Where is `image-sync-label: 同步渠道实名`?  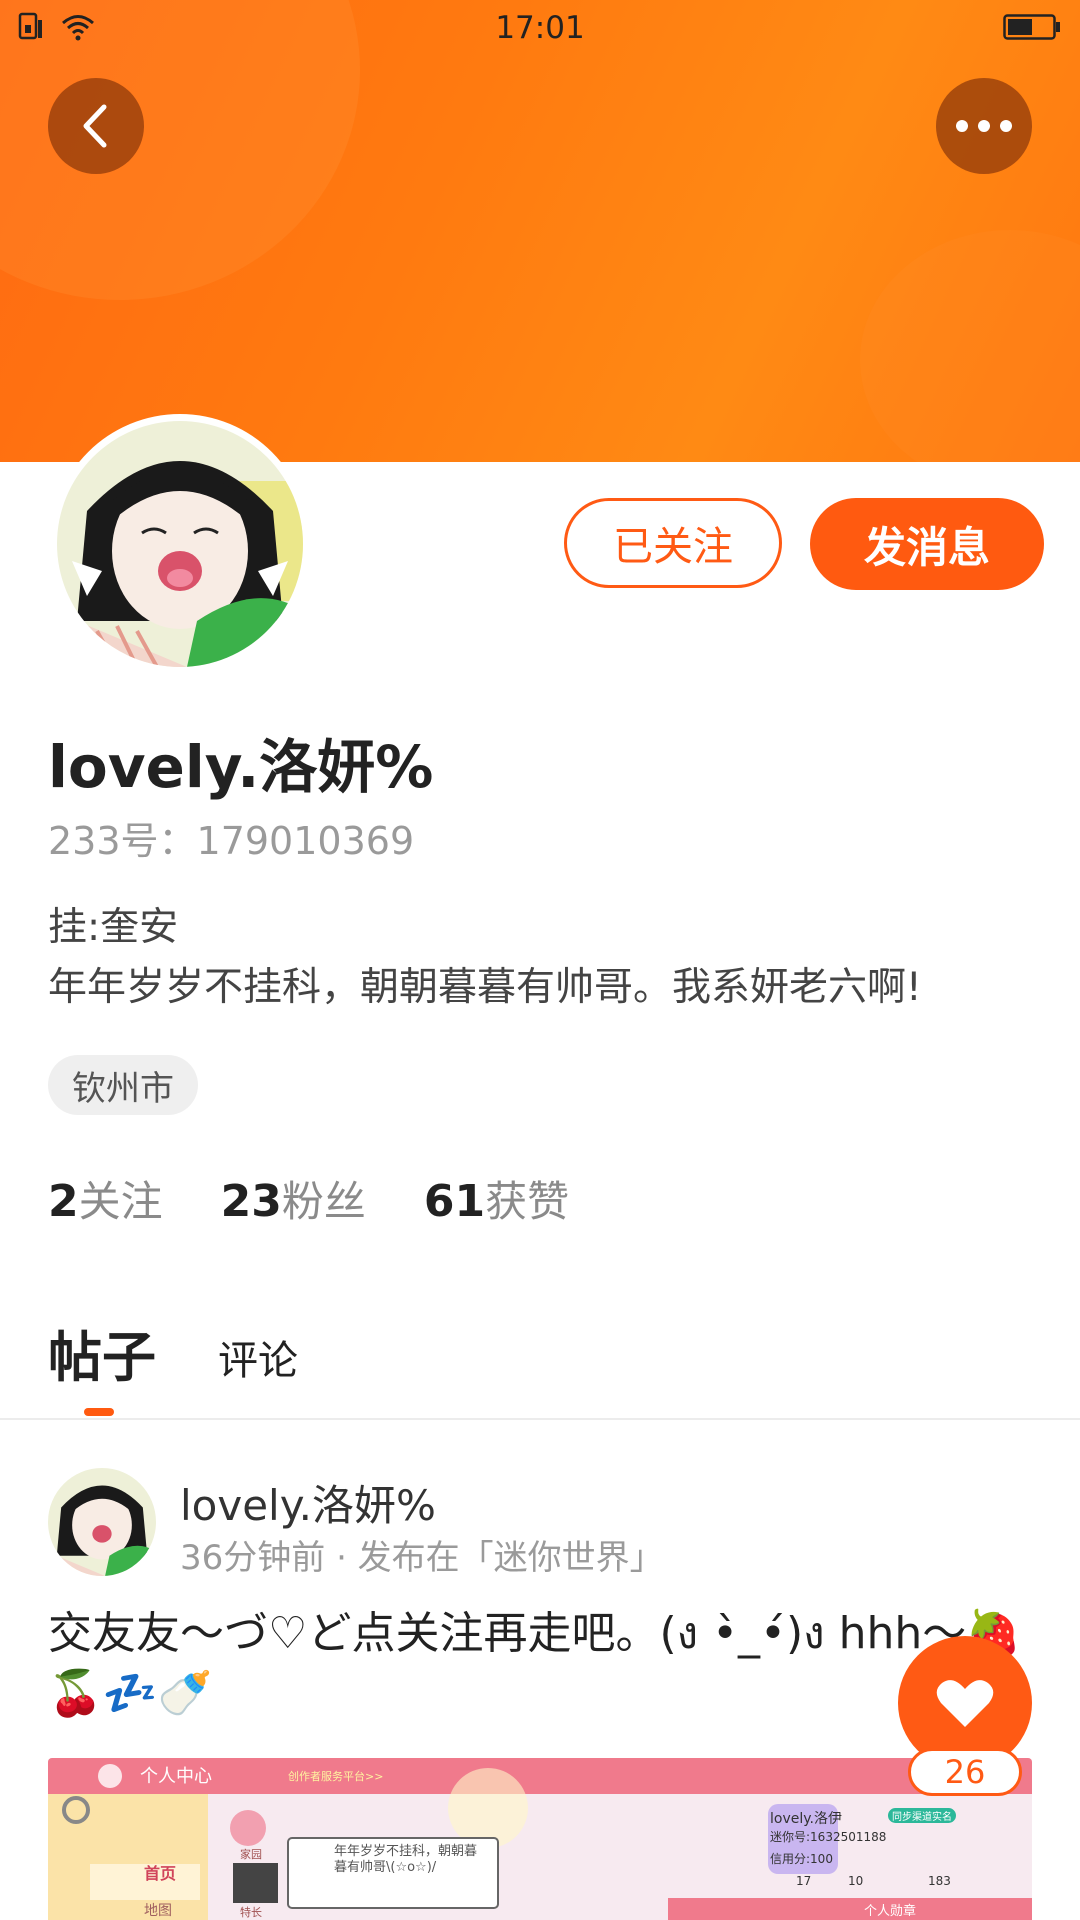 image-sync-label: 同步渠道实名 is located at coordinates (922, 1815).